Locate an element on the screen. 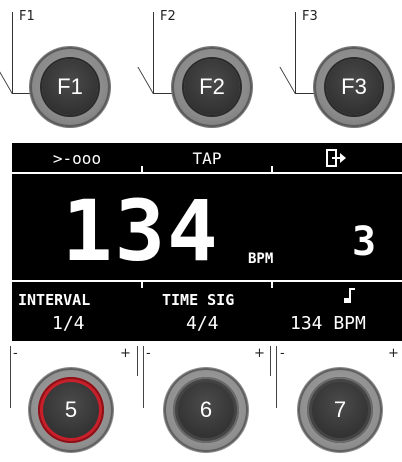 The height and width of the screenshot is (462, 402). encoder-5-plus: + is located at coordinates (125, 353).